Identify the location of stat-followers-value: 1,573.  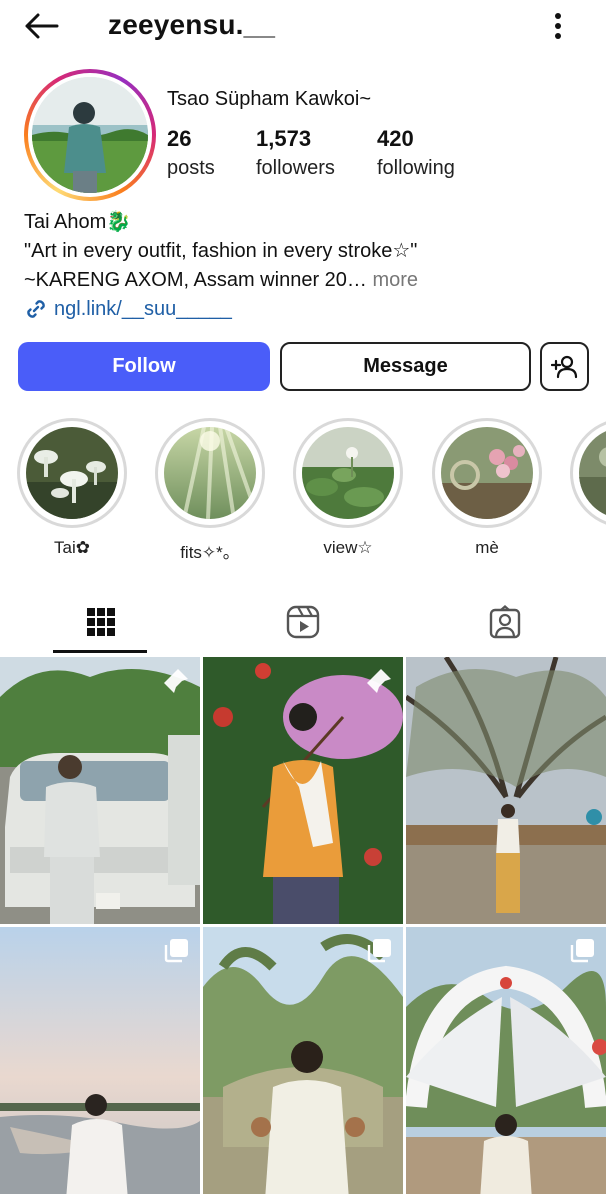
(284, 138).